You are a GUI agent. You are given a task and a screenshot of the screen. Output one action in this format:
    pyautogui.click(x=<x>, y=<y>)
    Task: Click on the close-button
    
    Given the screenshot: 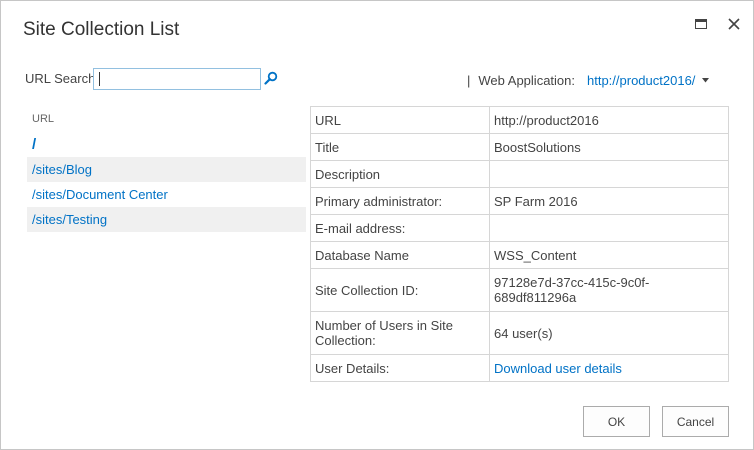 What is the action you would take?
    pyautogui.click(x=734, y=24)
    